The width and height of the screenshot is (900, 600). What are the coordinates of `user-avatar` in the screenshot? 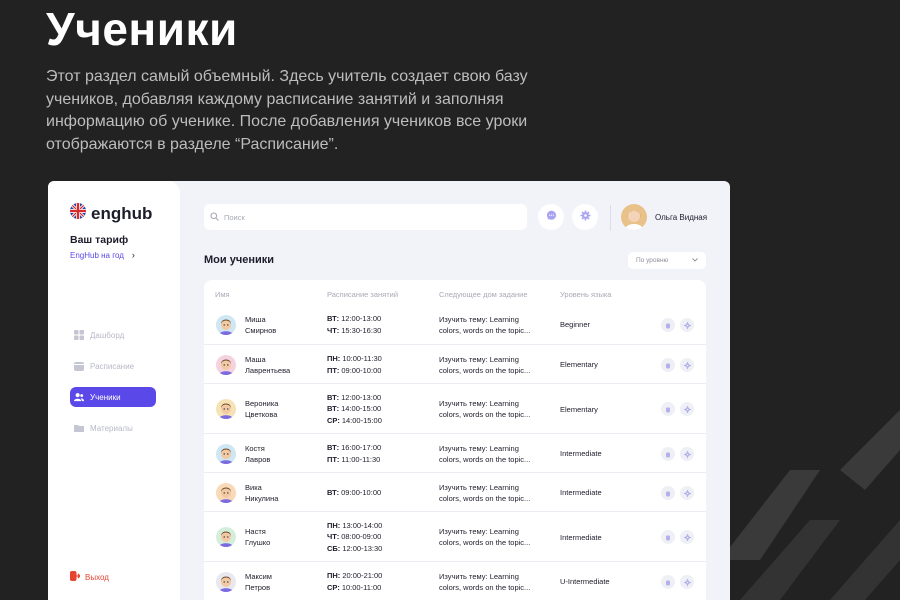 It's located at (634, 217).